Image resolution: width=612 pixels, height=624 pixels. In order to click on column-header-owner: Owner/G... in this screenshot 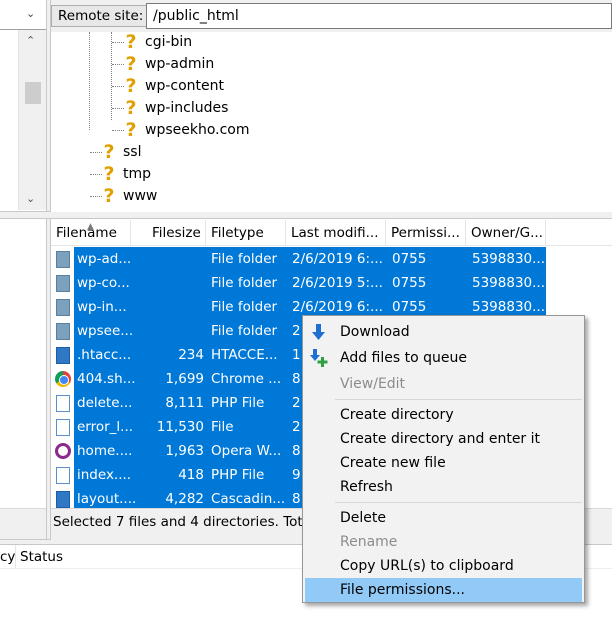, I will do `click(506, 233)`.